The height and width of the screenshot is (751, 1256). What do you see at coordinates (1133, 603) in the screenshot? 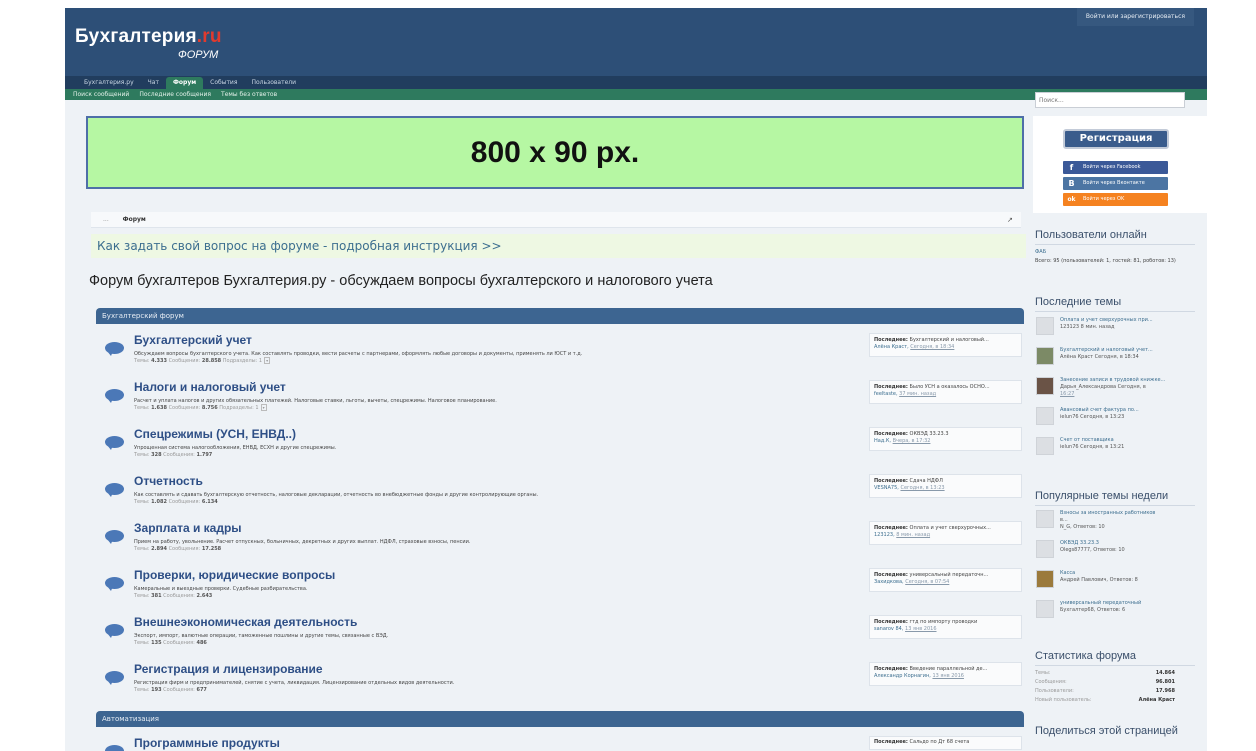
I see `thread-title: универсальный передаточный` at bounding box center [1133, 603].